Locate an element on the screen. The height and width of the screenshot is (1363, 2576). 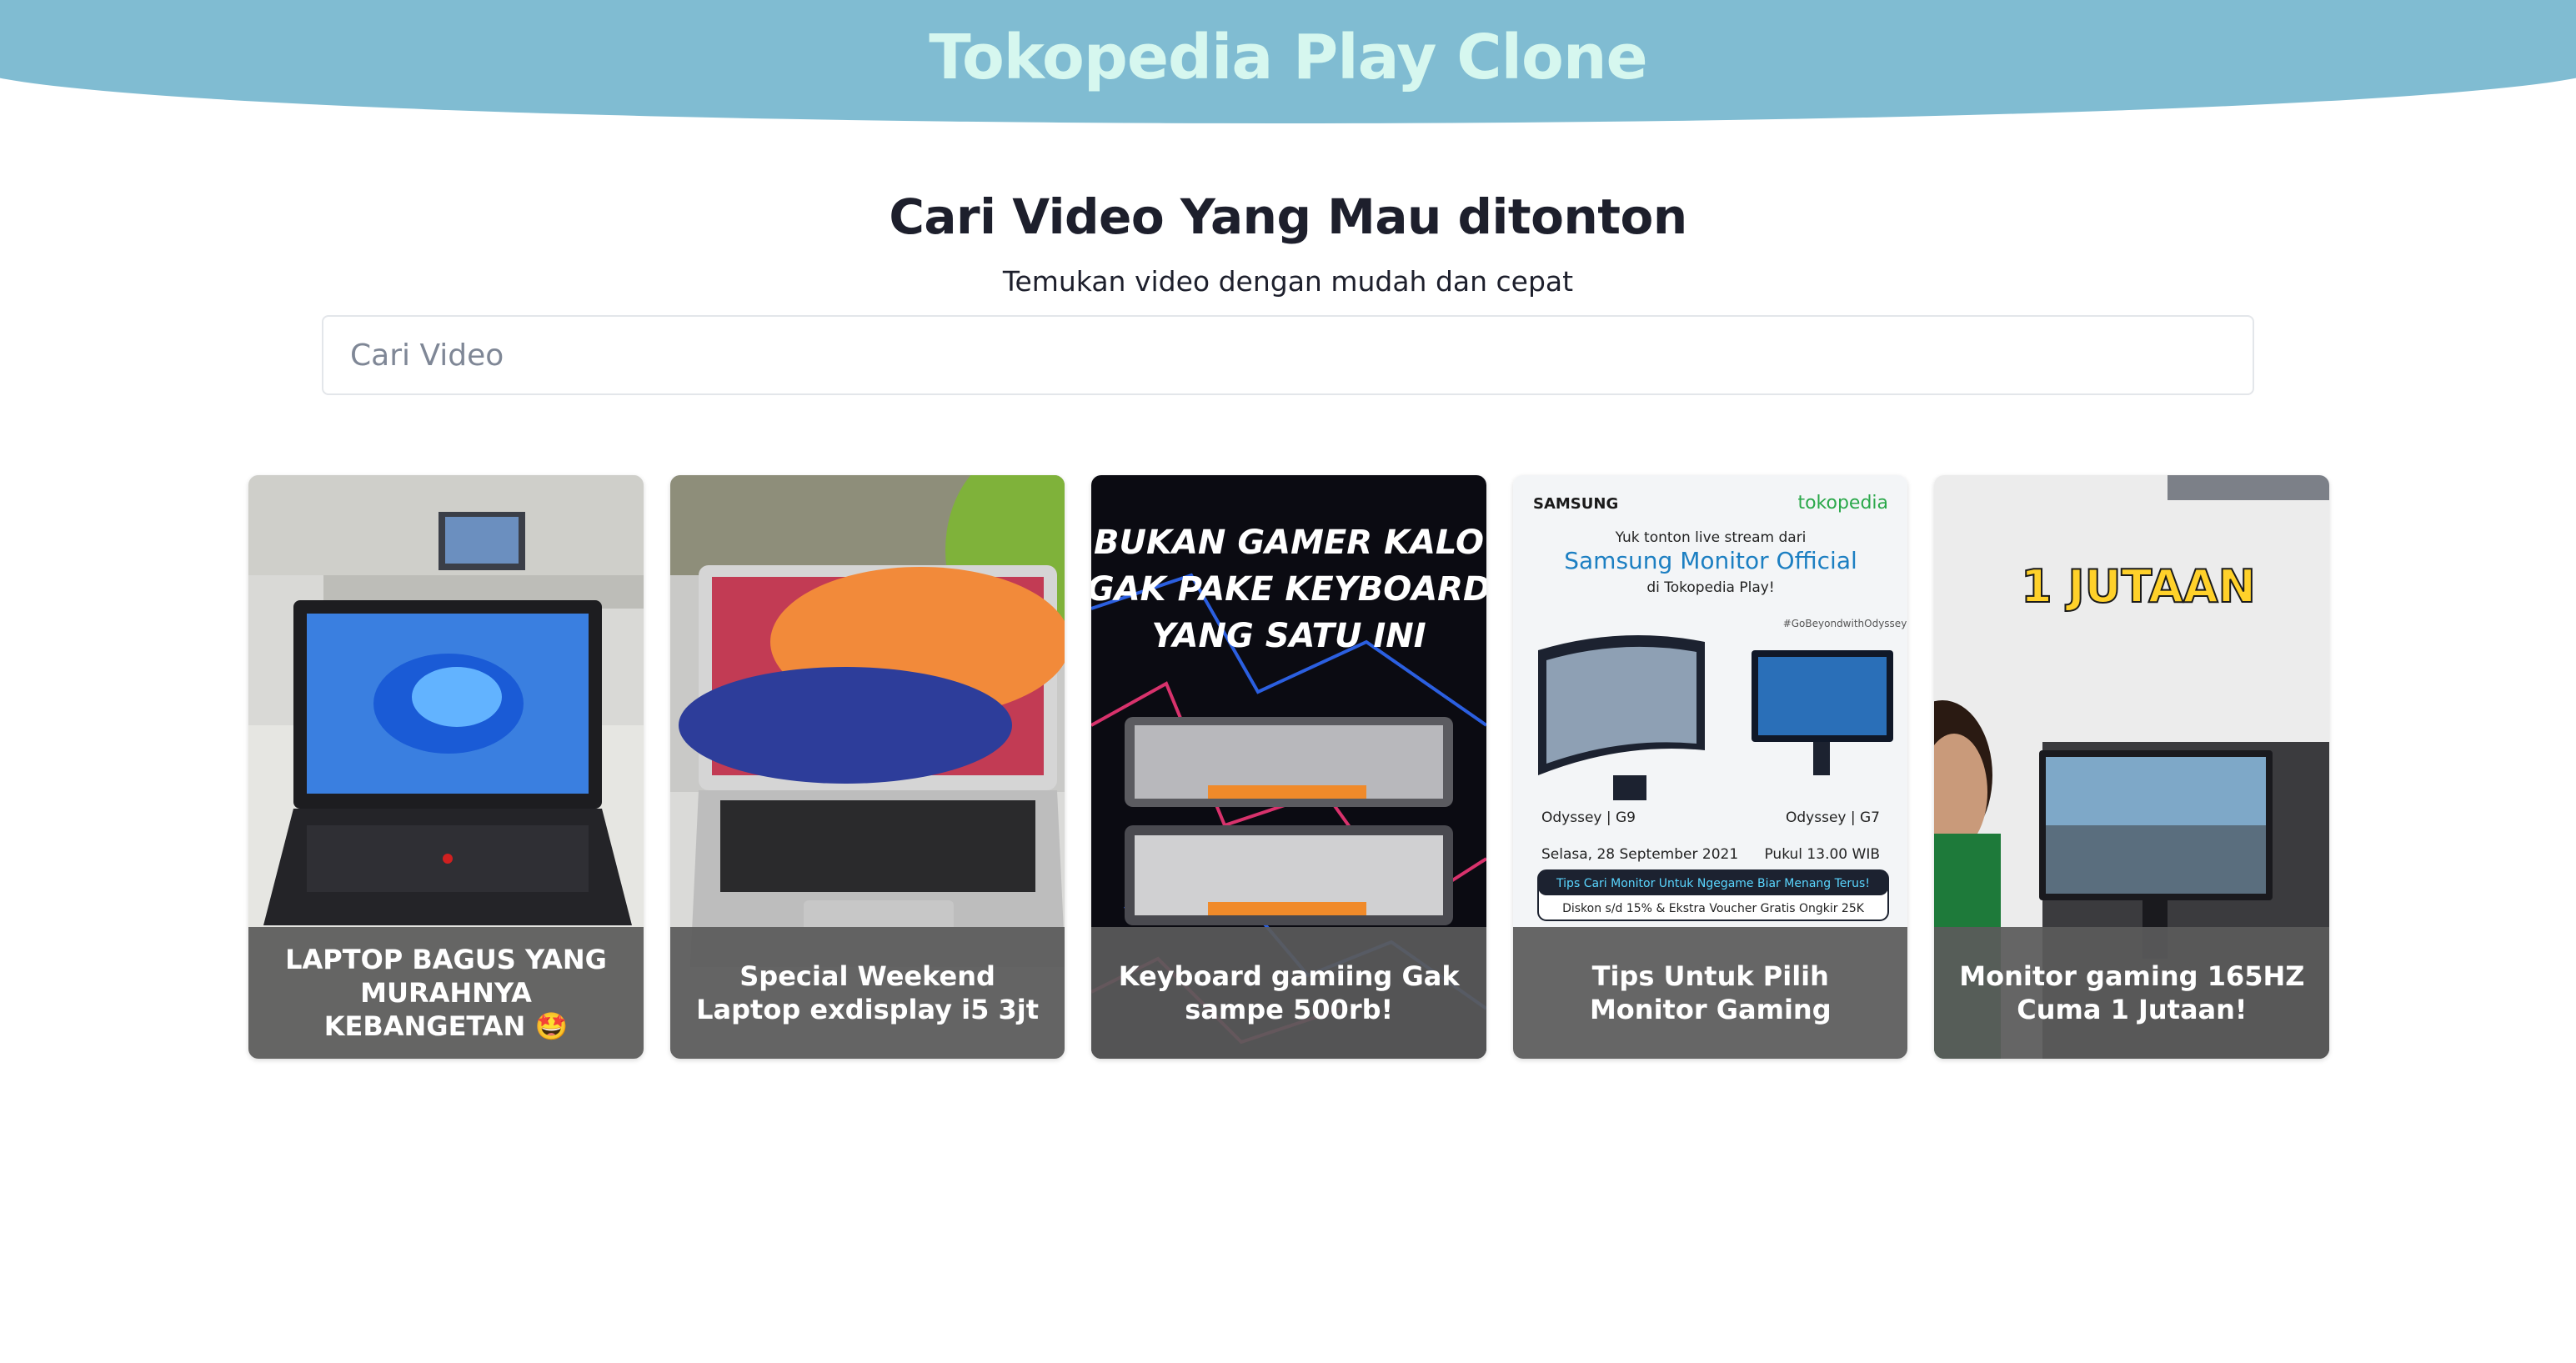
thumb-text: BUKAN GAMER KALO is located at coordinates (1289, 543).